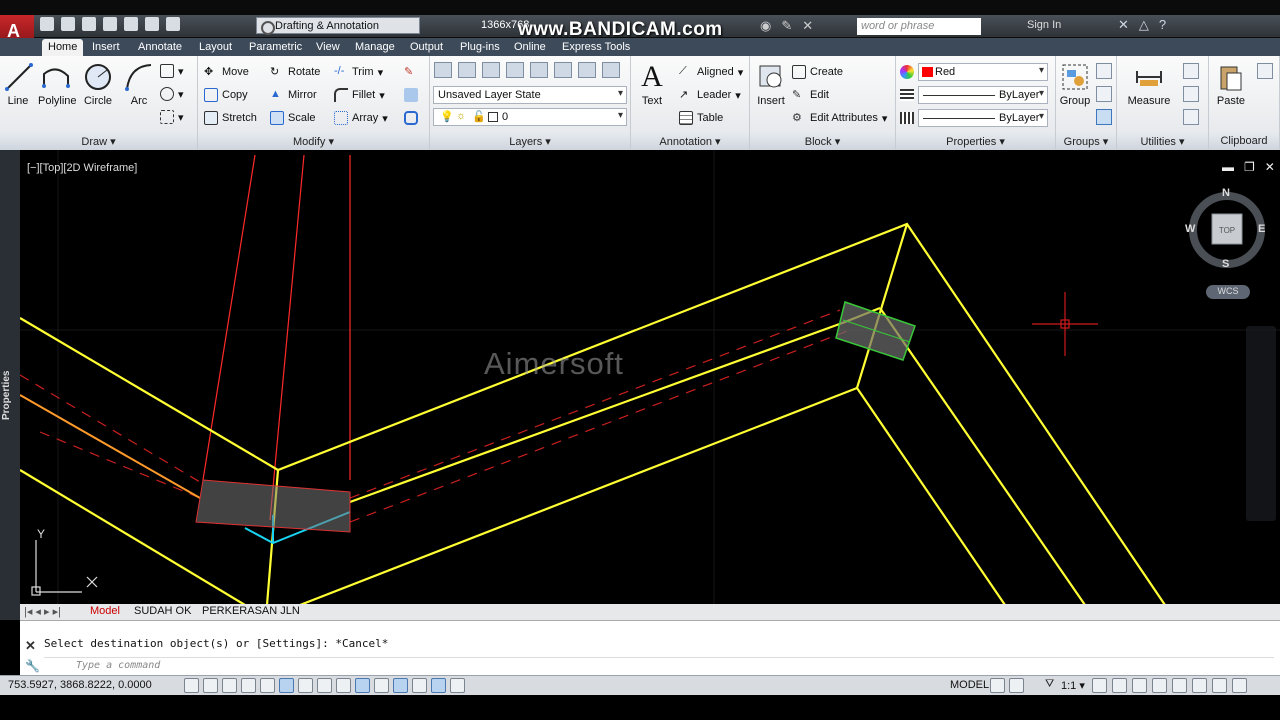 The width and height of the screenshot is (1280, 720). What do you see at coordinates (701, 118) in the screenshot?
I see `table-tool: Table` at bounding box center [701, 118].